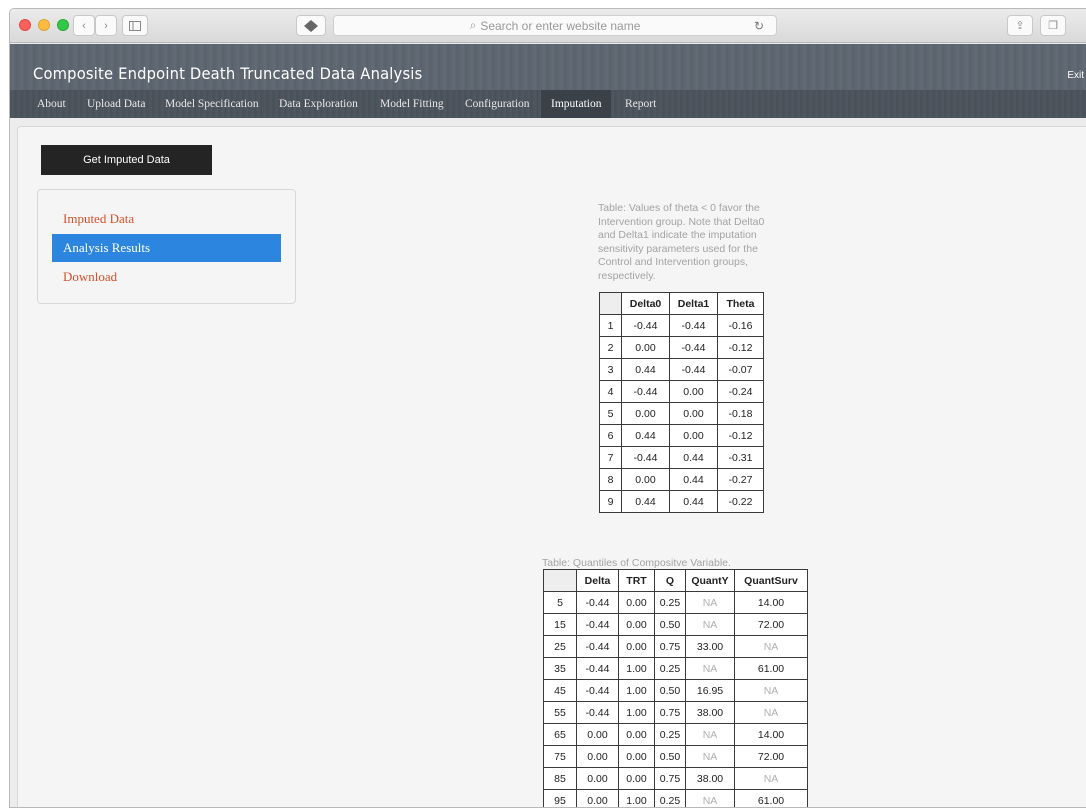 The height and width of the screenshot is (808, 1086). Describe the element at coordinates (676, 603) in the screenshot. I see `table-row: 5-0.440.000.25NA14.00` at that location.